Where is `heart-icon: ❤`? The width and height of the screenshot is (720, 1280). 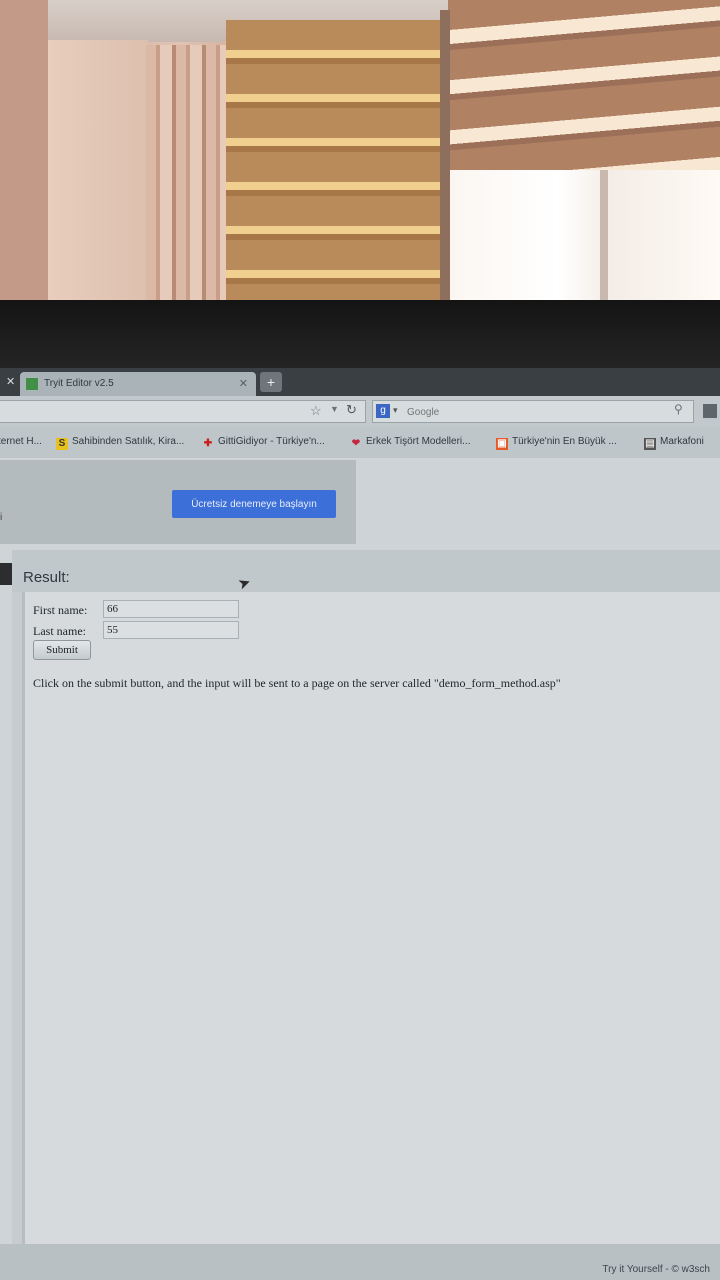
heart-icon: ❤ is located at coordinates (356, 443).